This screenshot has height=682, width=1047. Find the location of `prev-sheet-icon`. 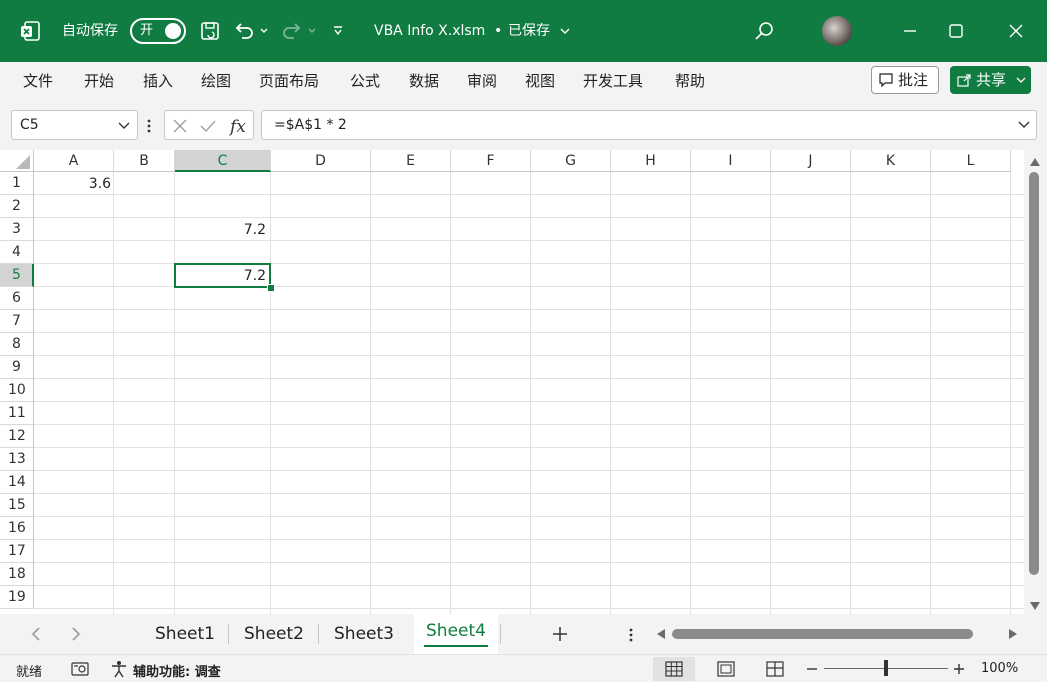

prev-sheet-icon is located at coordinates (36, 634).